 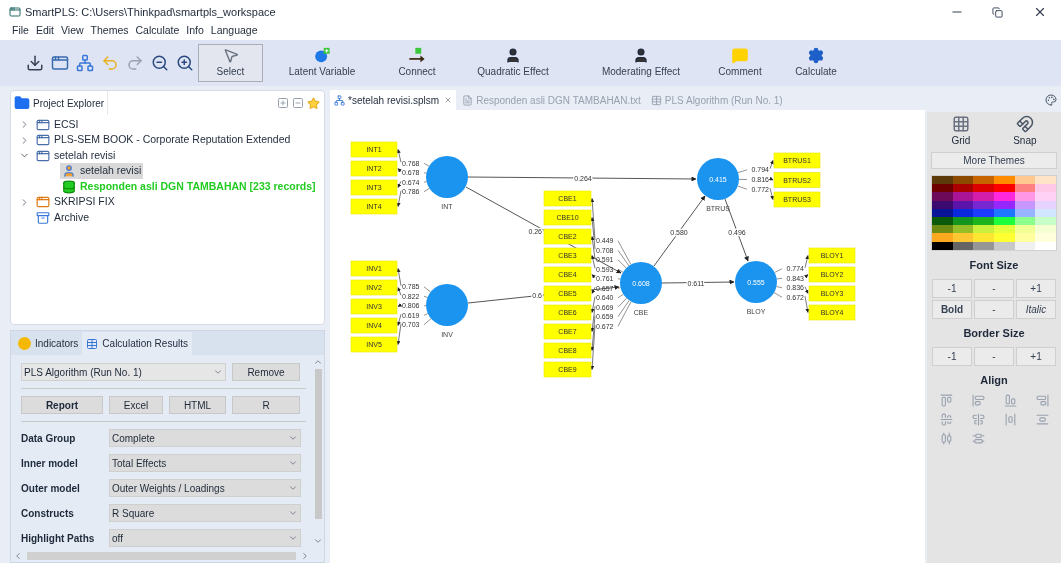 I want to click on canvas-tool-button: Grid, so click(x=961, y=131).